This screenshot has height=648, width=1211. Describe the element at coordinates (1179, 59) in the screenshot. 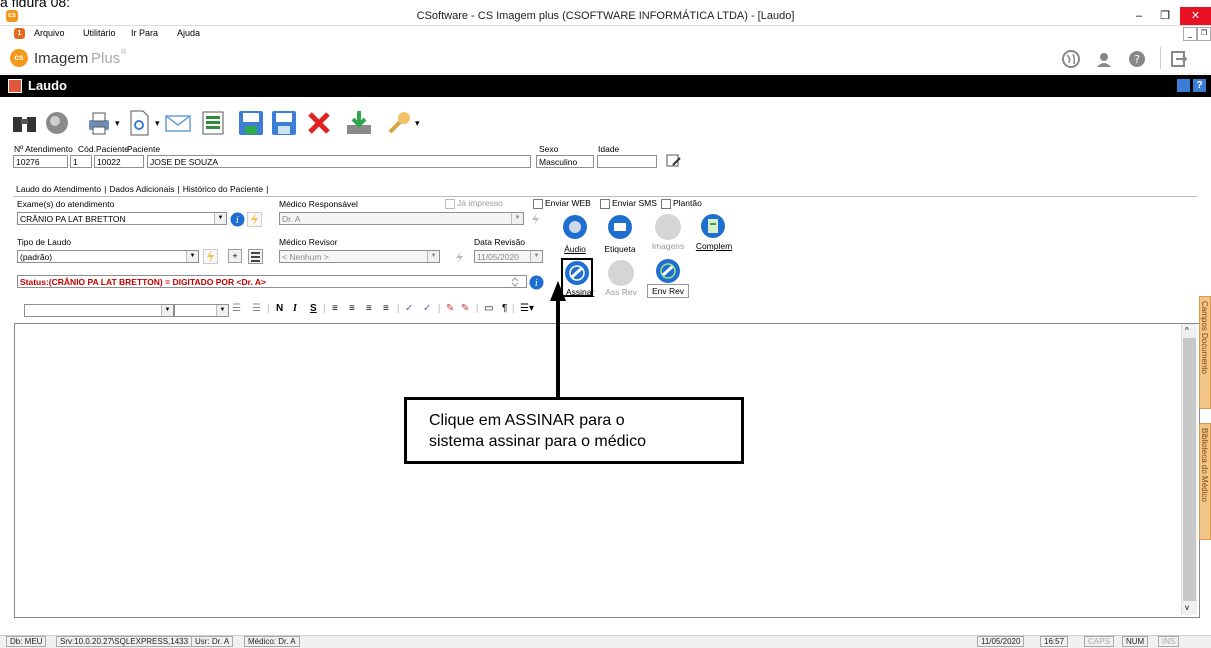

I see `exit-icon` at that location.